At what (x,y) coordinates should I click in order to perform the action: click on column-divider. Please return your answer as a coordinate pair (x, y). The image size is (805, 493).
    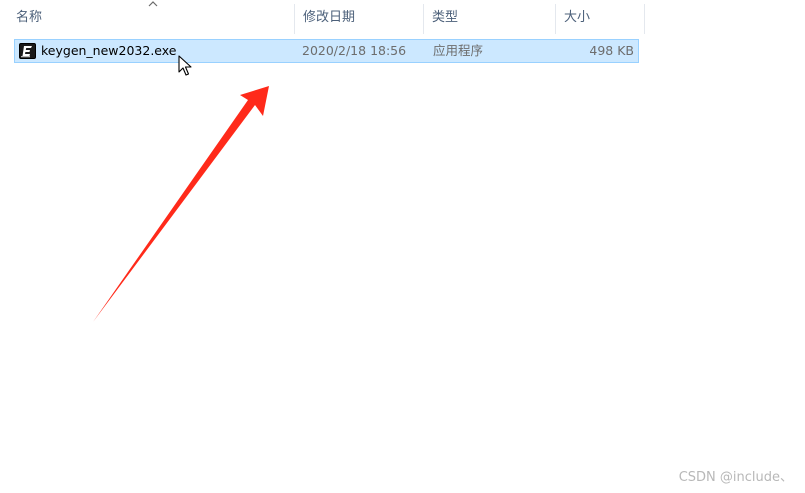
    Looking at the image, I should click on (644, 19).